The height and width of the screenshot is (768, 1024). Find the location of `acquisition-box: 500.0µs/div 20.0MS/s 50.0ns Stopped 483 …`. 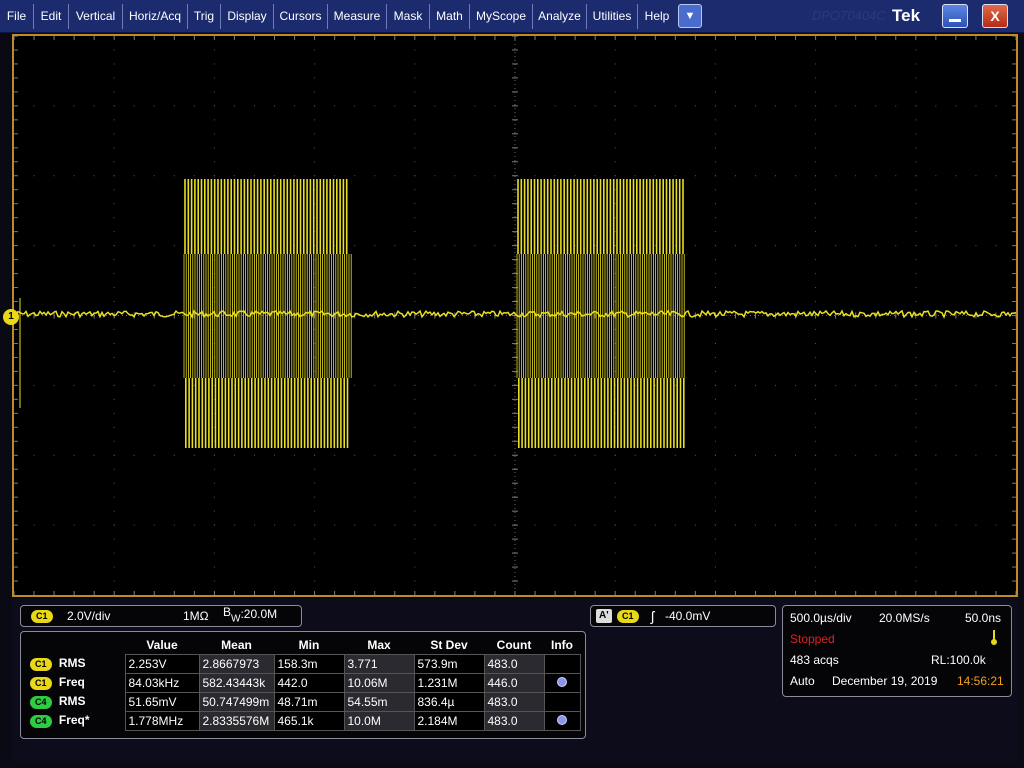

acquisition-box: 500.0µs/div 20.0MS/s 50.0ns Stopped 483 … is located at coordinates (897, 651).